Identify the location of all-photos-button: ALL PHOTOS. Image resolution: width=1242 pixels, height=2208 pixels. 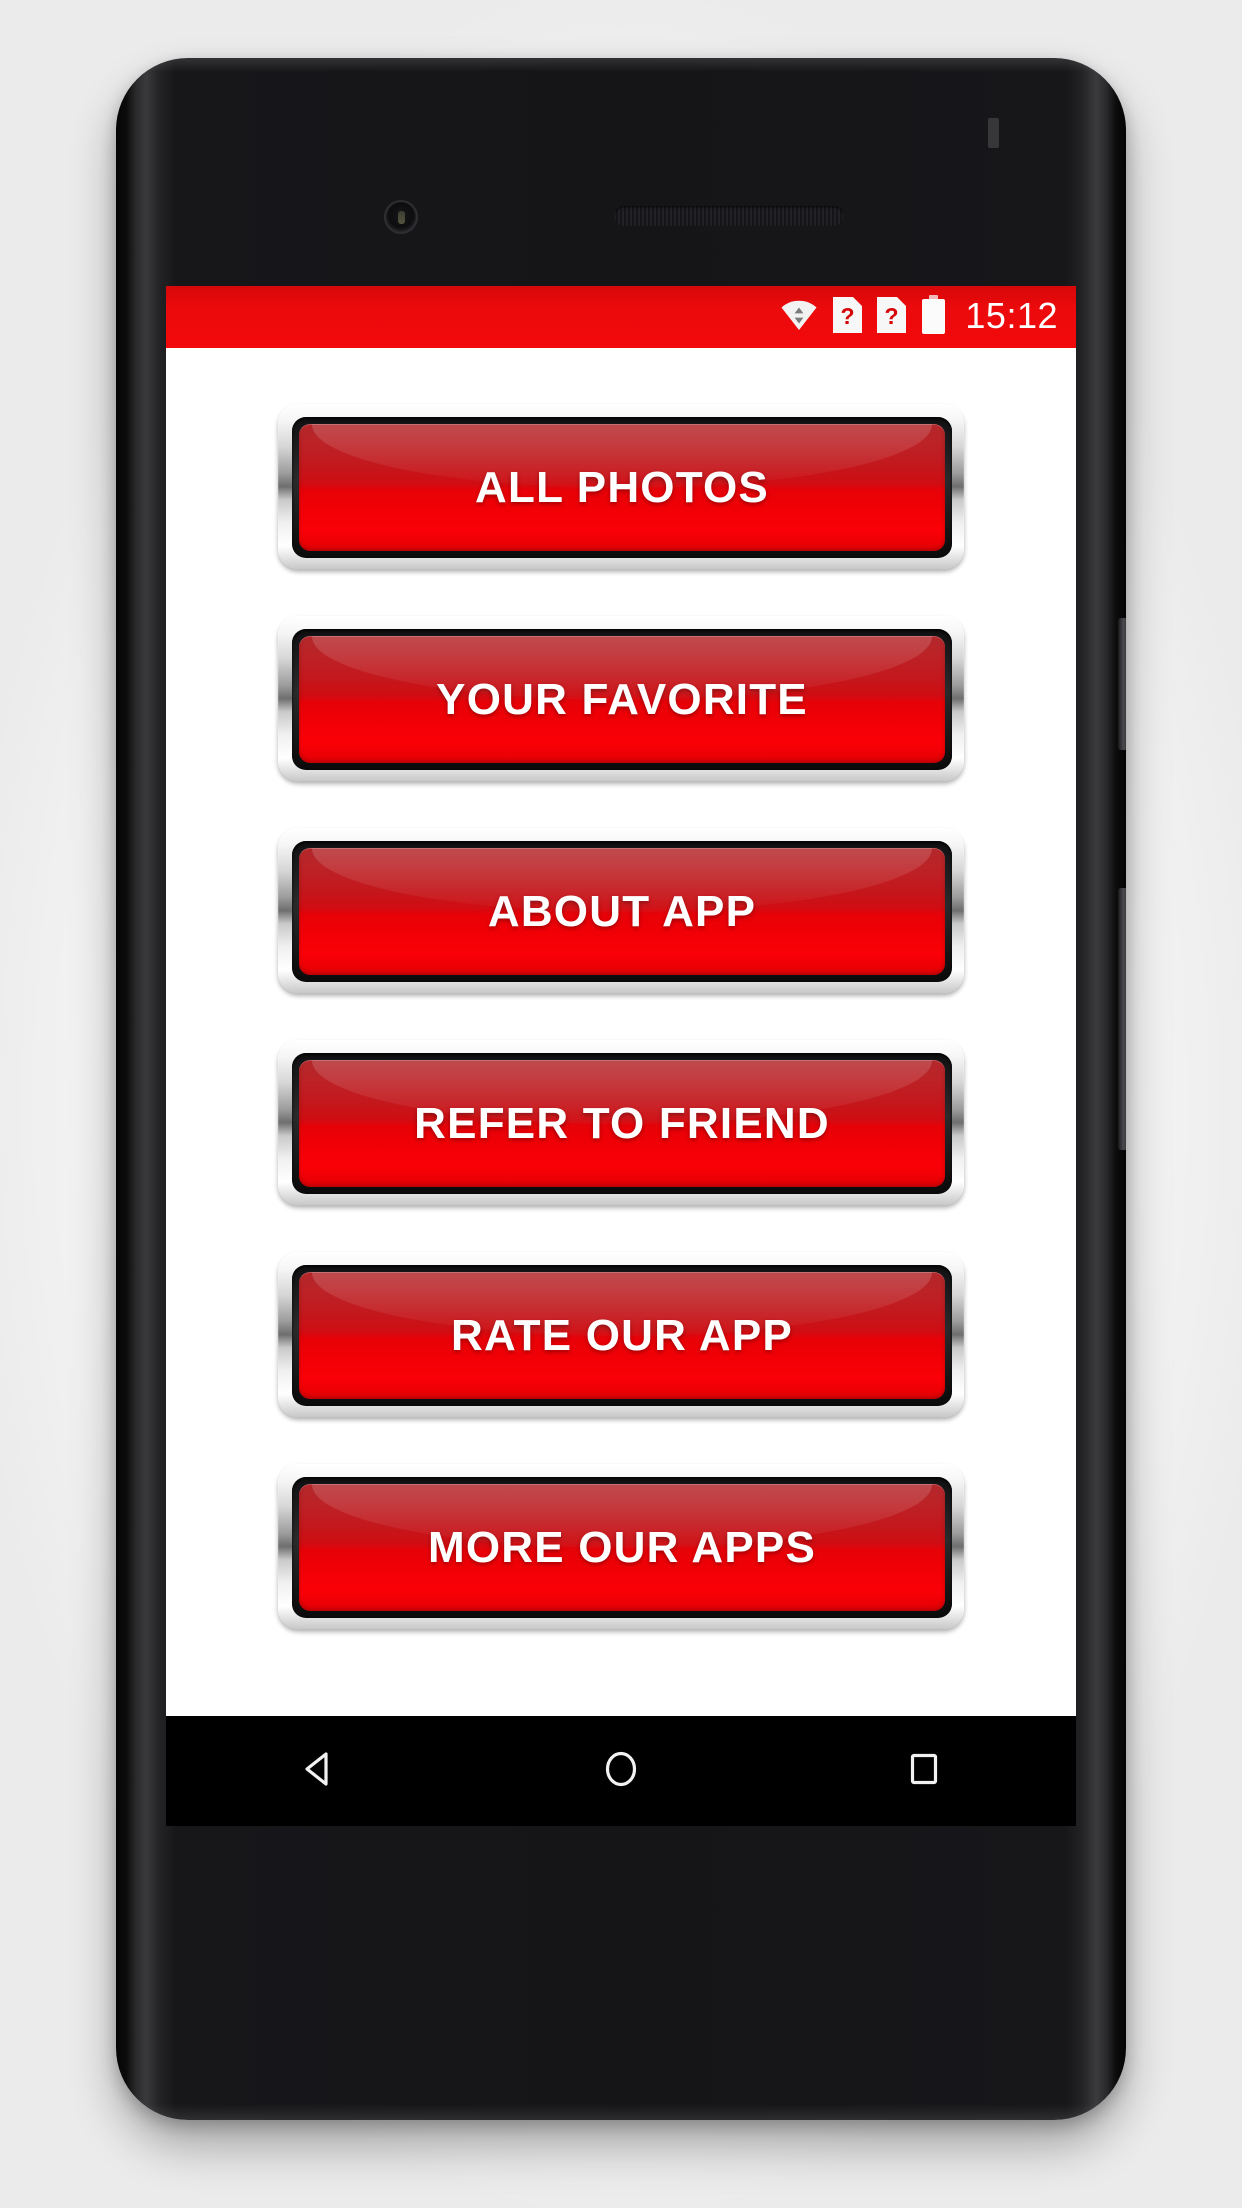
(621, 486).